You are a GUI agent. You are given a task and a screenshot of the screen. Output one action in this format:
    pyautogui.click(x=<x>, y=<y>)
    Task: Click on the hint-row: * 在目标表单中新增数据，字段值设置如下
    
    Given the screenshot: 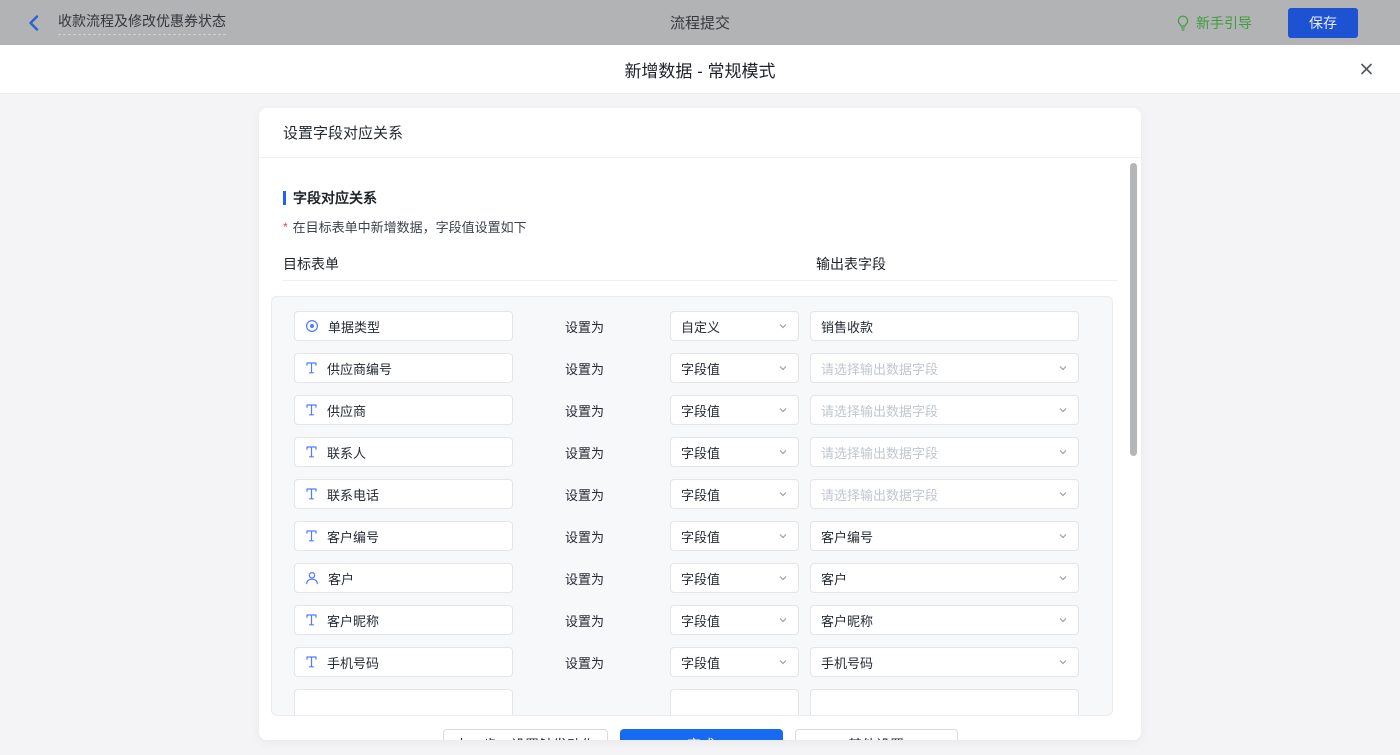 What is the action you would take?
    pyautogui.click(x=700, y=226)
    